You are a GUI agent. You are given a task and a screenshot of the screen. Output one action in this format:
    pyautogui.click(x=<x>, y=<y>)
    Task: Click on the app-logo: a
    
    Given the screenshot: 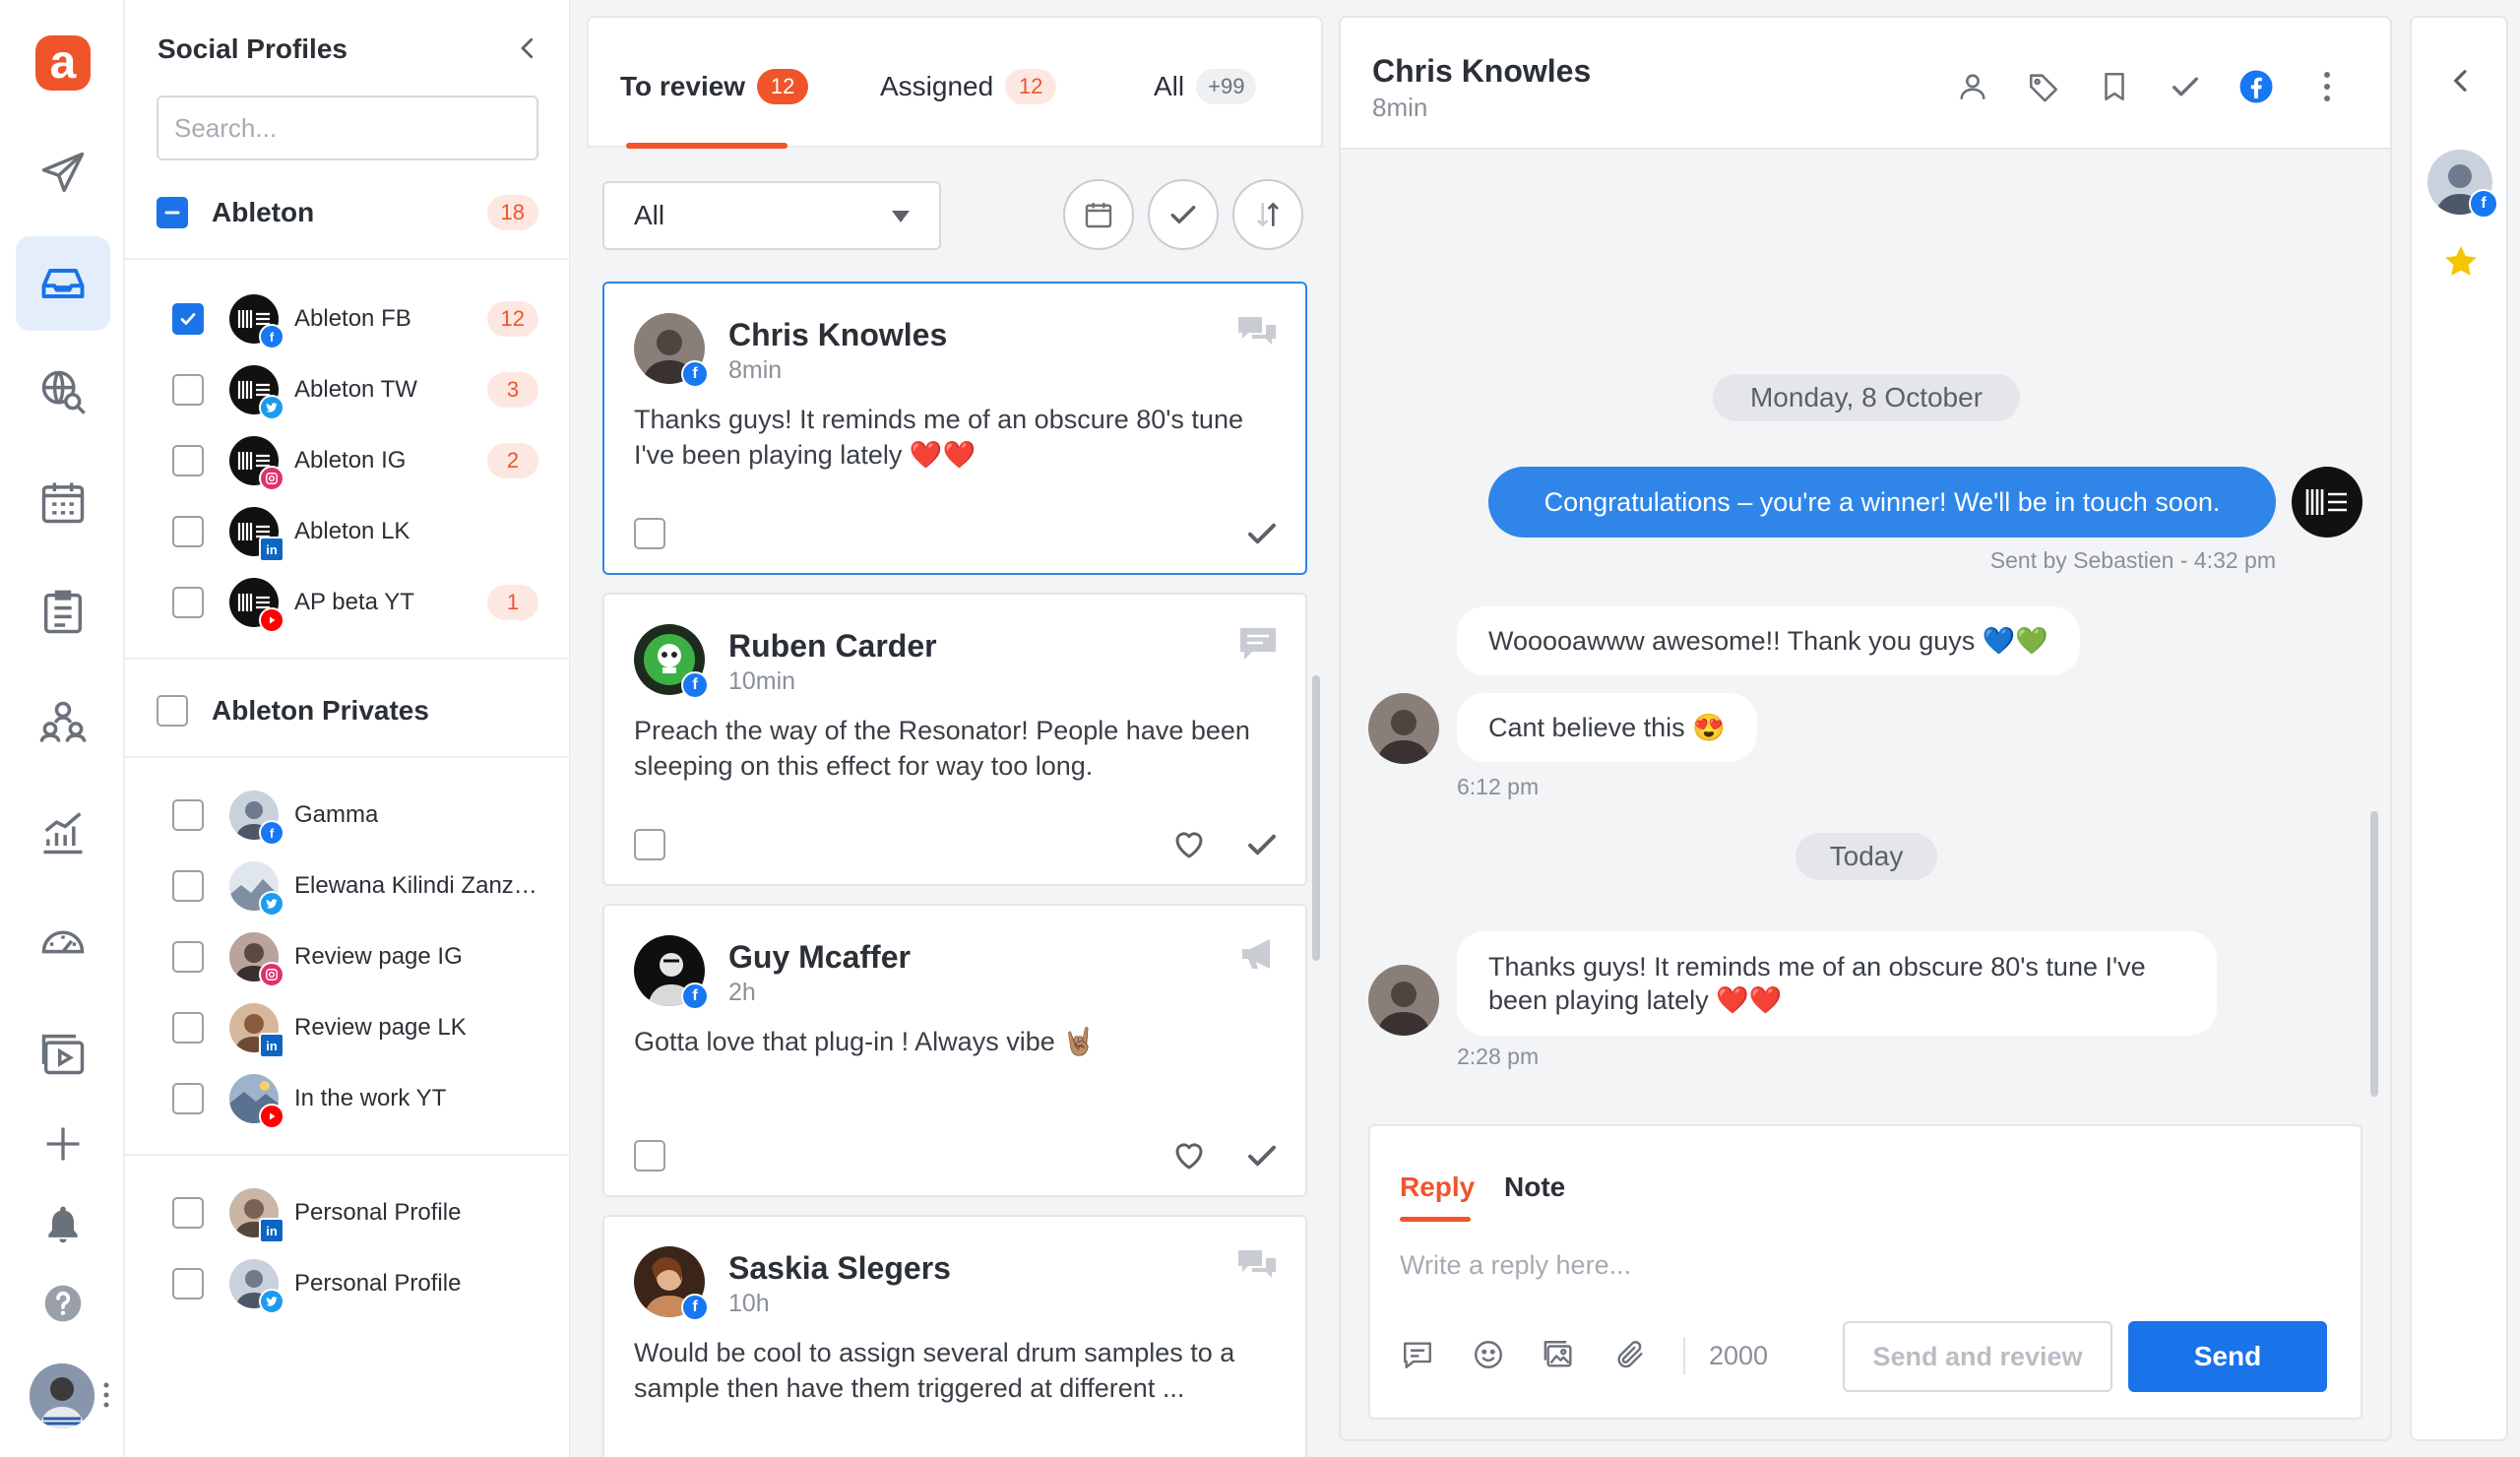 What is the action you would take?
    pyautogui.click(x=63, y=63)
    